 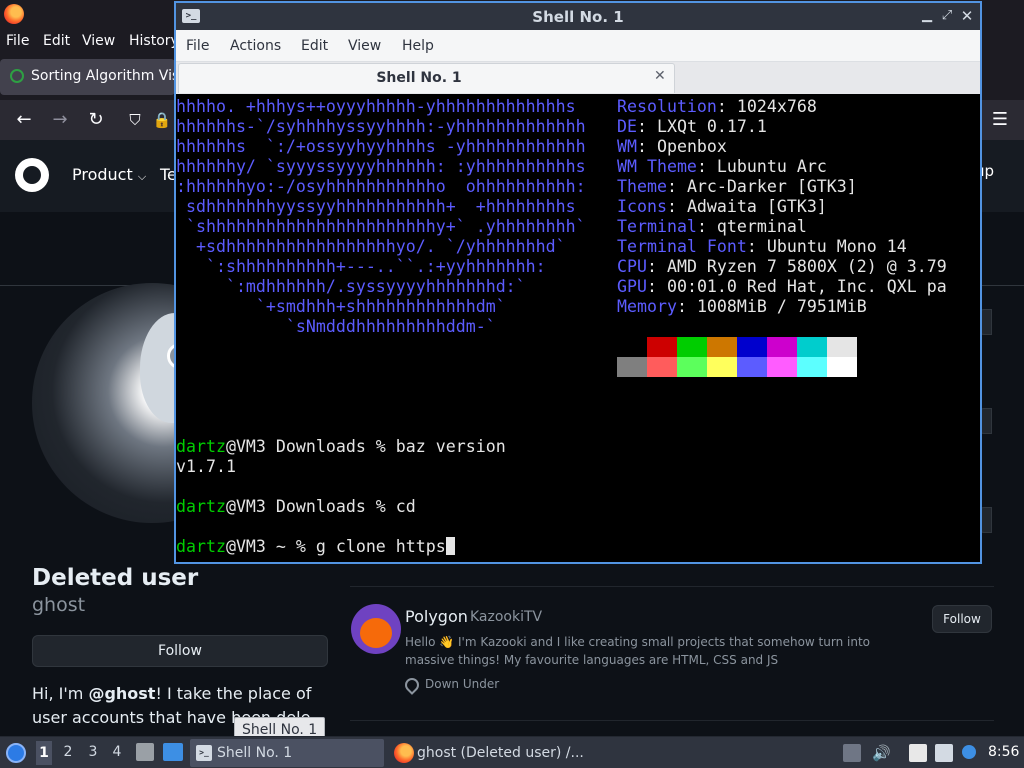 What do you see at coordinates (255, 46) in the screenshot?
I see `menu-actions: Actions` at bounding box center [255, 46].